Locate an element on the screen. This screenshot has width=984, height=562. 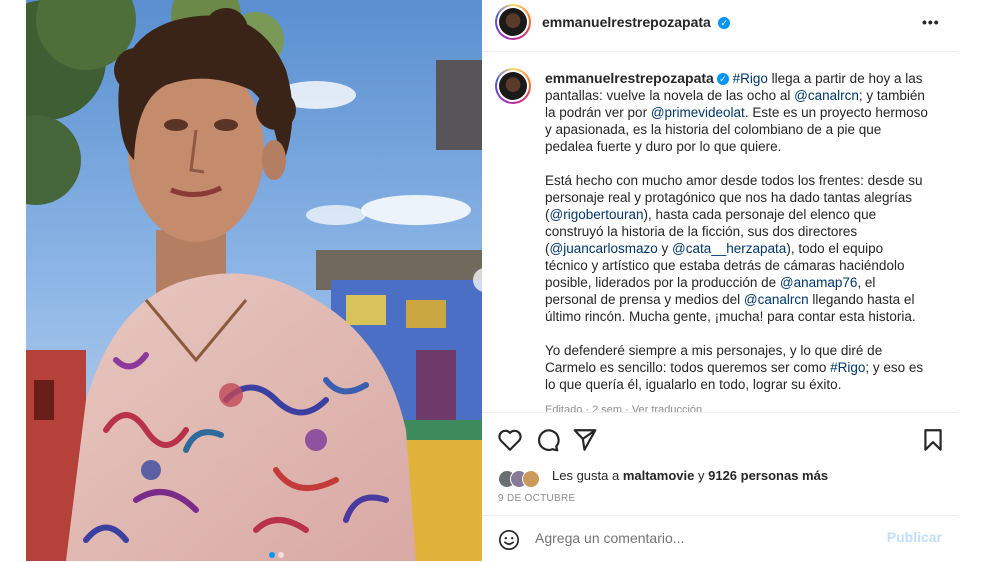
comment-icon is located at coordinates (547, 440).